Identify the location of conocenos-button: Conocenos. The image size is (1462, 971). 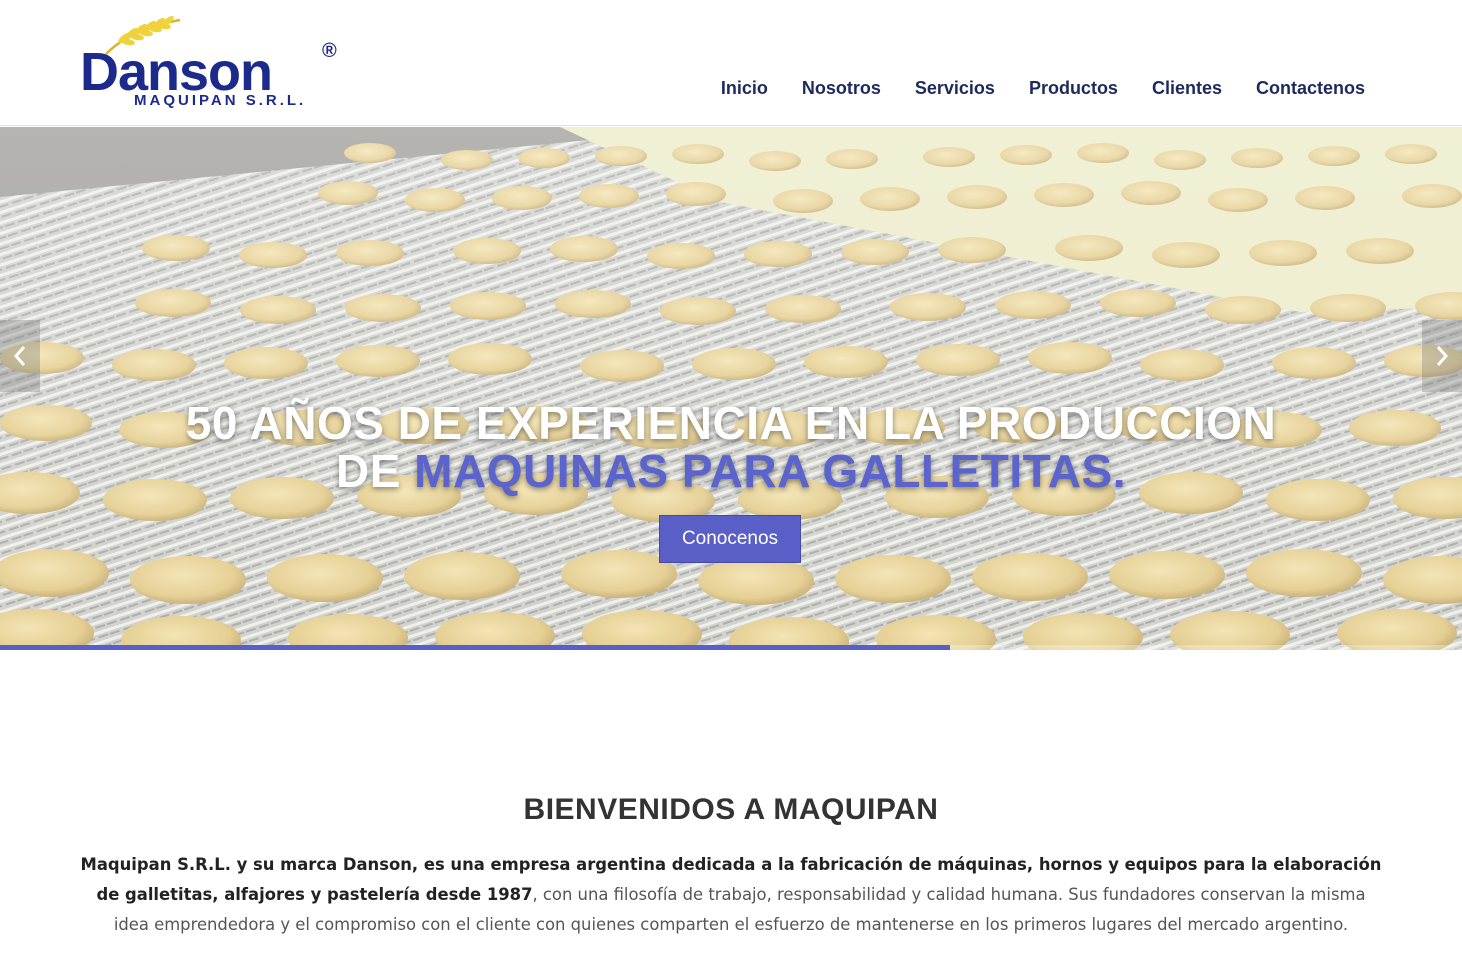
(730, 539).